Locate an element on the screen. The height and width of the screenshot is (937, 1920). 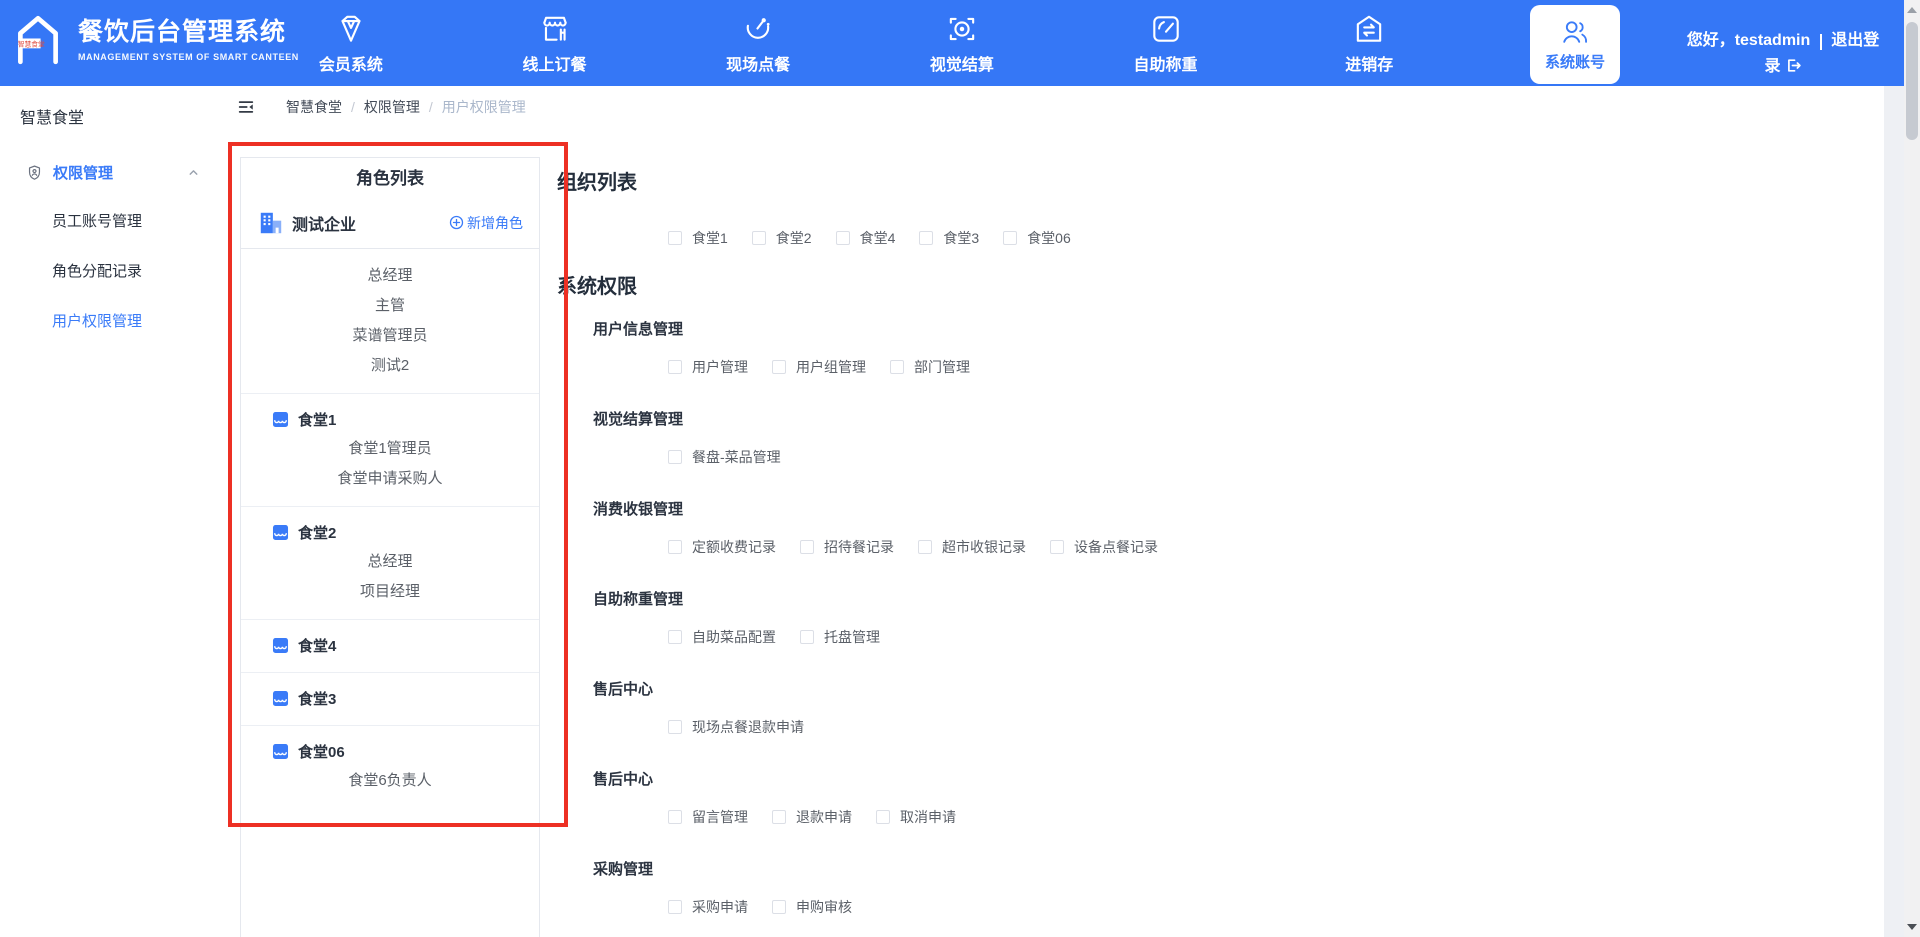
user-menu: 您好，testadmin 退出登录 is located at coordinates (1783, 54).